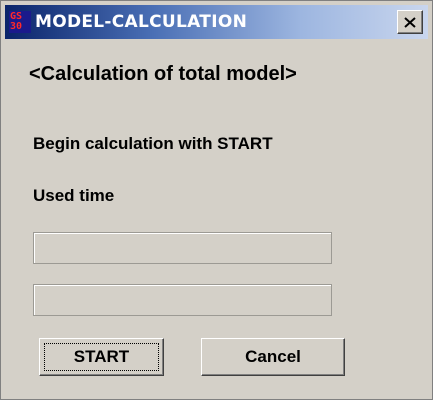  I want to click on used-time-label: Used time, so click(74, 195).